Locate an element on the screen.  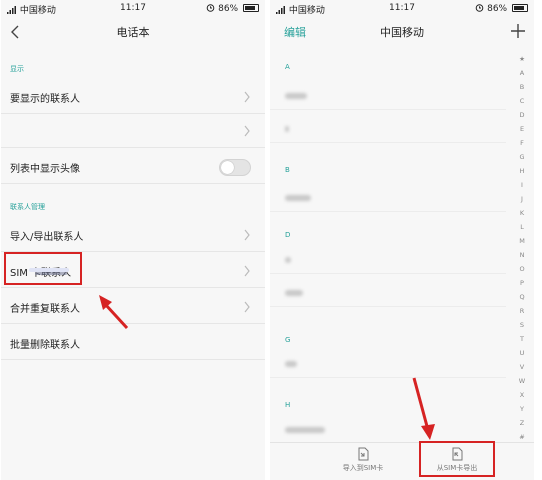
import-to-sim-button: 导入到SIM卡 is located at coordinates (363, 460).